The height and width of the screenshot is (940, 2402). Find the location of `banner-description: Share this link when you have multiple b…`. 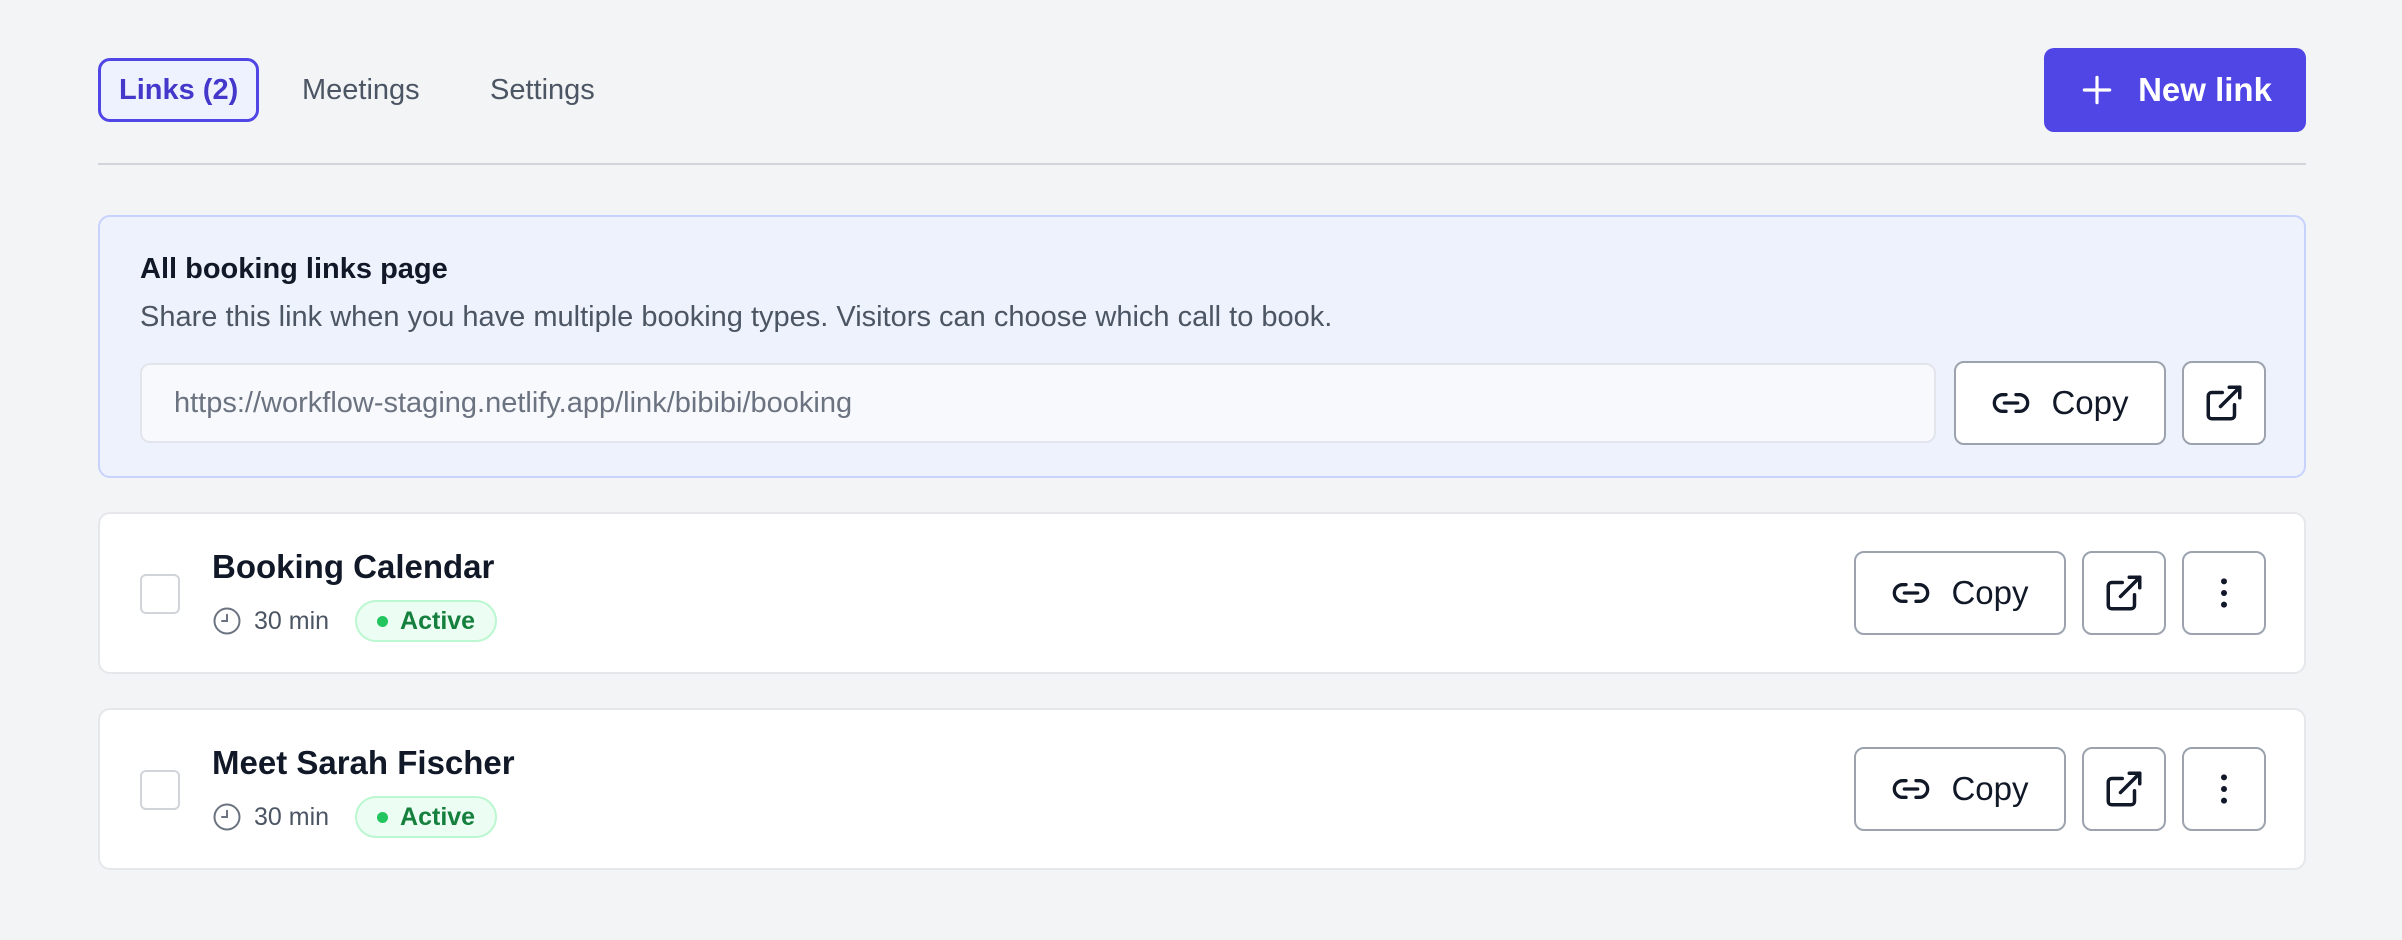

banner-description: Share this link when you have multiple b… is located at coordinates (736, 317).